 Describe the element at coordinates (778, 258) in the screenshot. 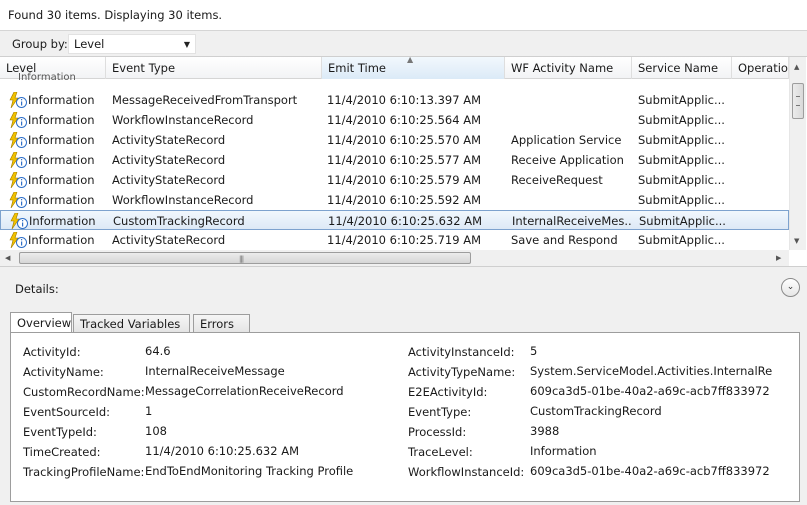

I see `scroll-right-icon: ▶` at that location.